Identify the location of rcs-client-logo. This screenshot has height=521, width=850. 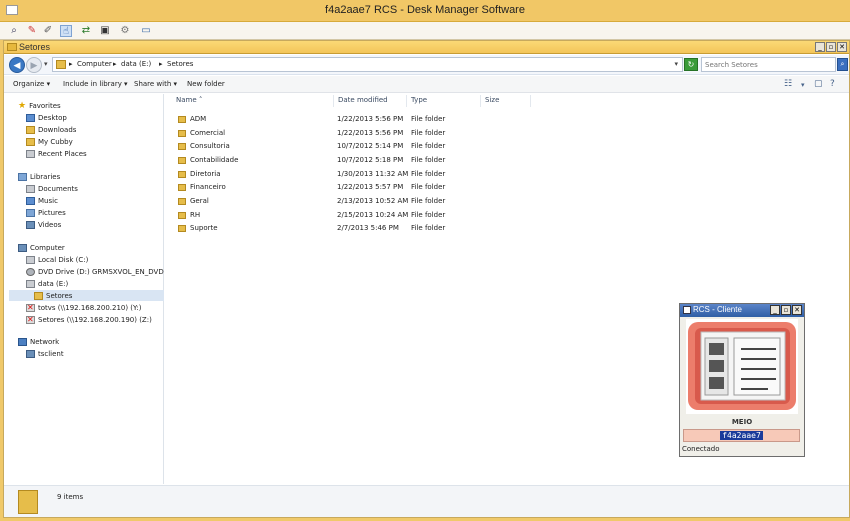
(742, 366).